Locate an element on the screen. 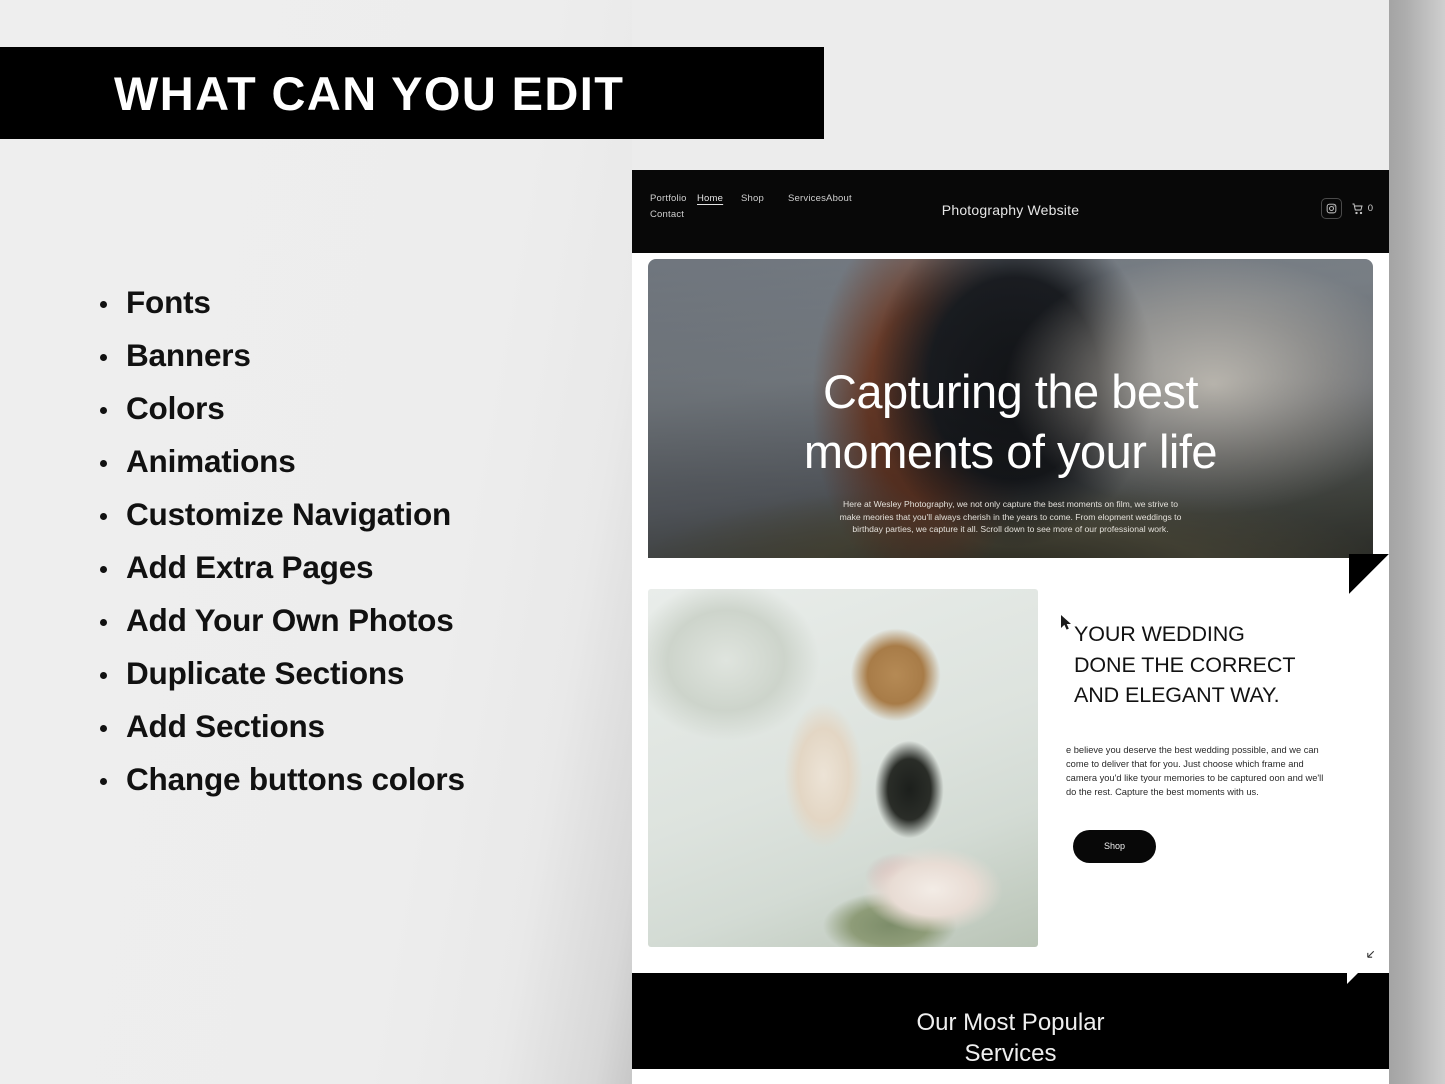  feature-heading-line-1: YOUR WEDDING is located at coordinates (1159, 634).